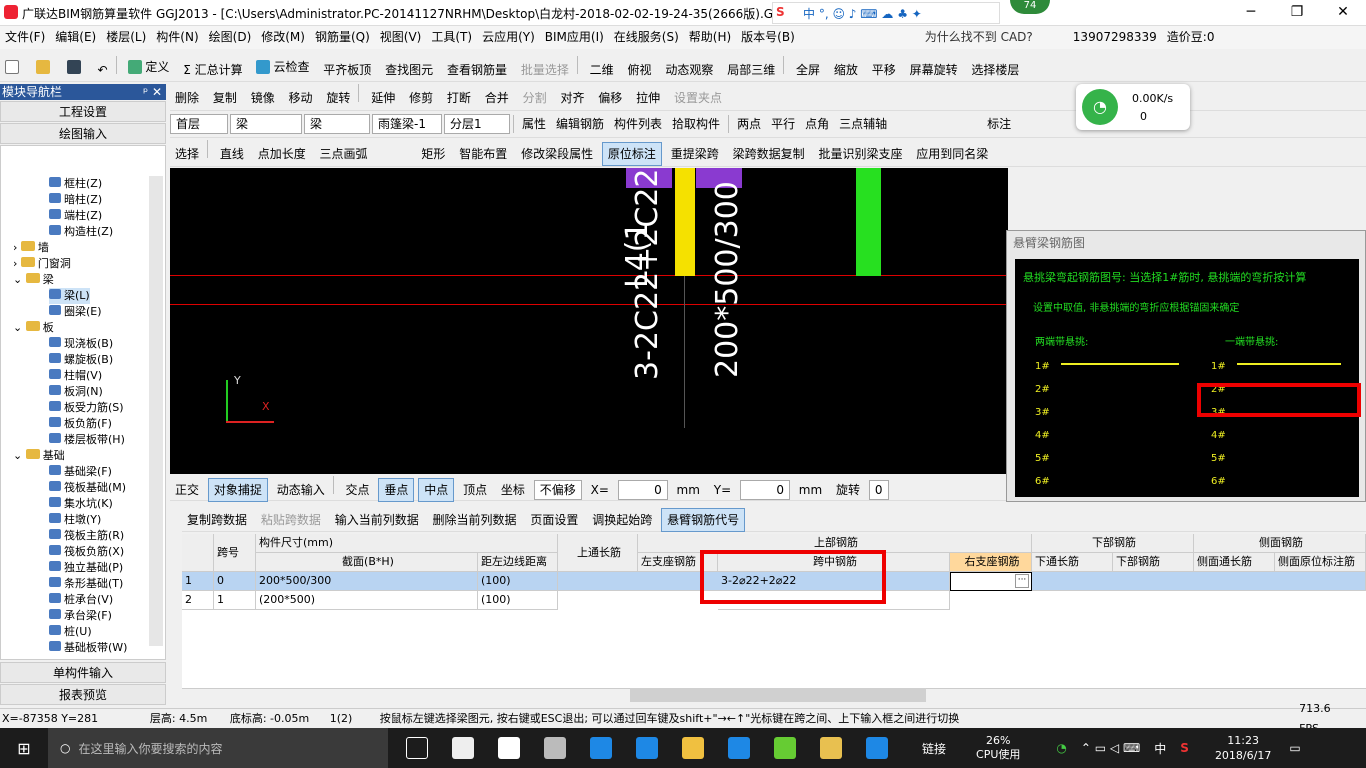  What do you see at coordinates (696, 124) in the screenshot?
I see `pick-component-button: 拾取构件` at bounding box center [696, 124].